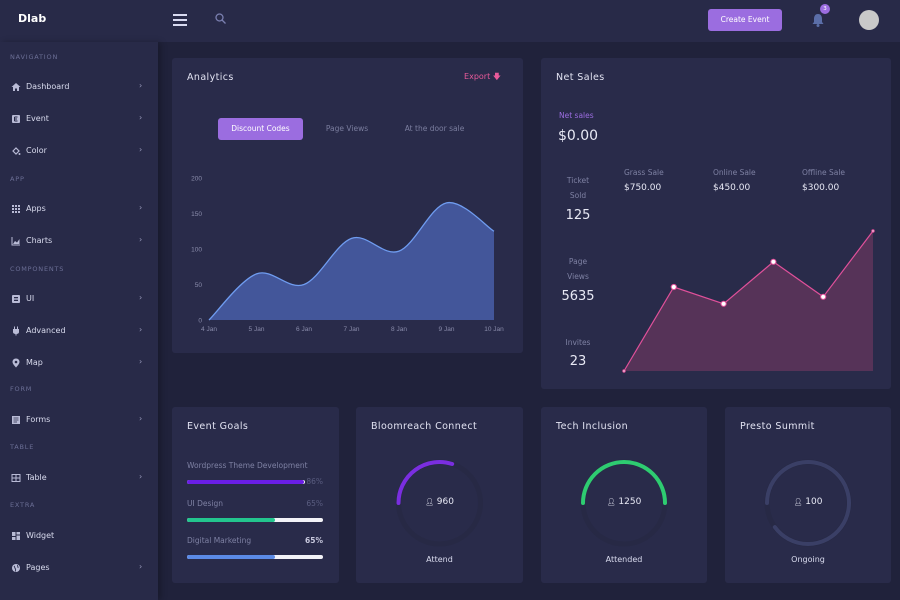 The height and width of the screenshot is (600, 900). What do you see at coordinates (624, 495) in the screenshot?
I see `event-card-tech-inclusion: Tech Inclusion 👤︎ 1250 Attended` at bounding box center [624, 495].